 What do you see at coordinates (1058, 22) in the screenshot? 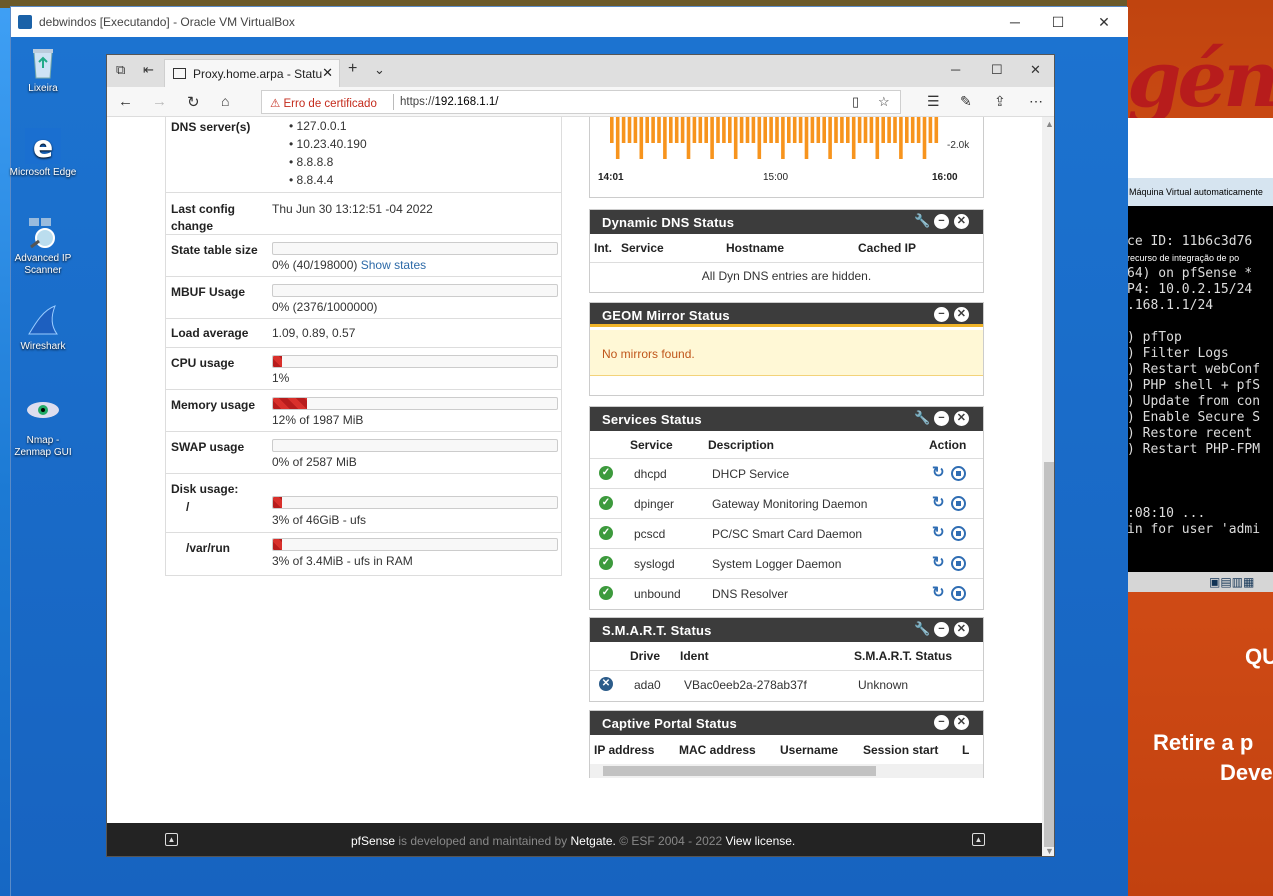
I see `maximize-button: ☐` at bounding box center [1058, 22].